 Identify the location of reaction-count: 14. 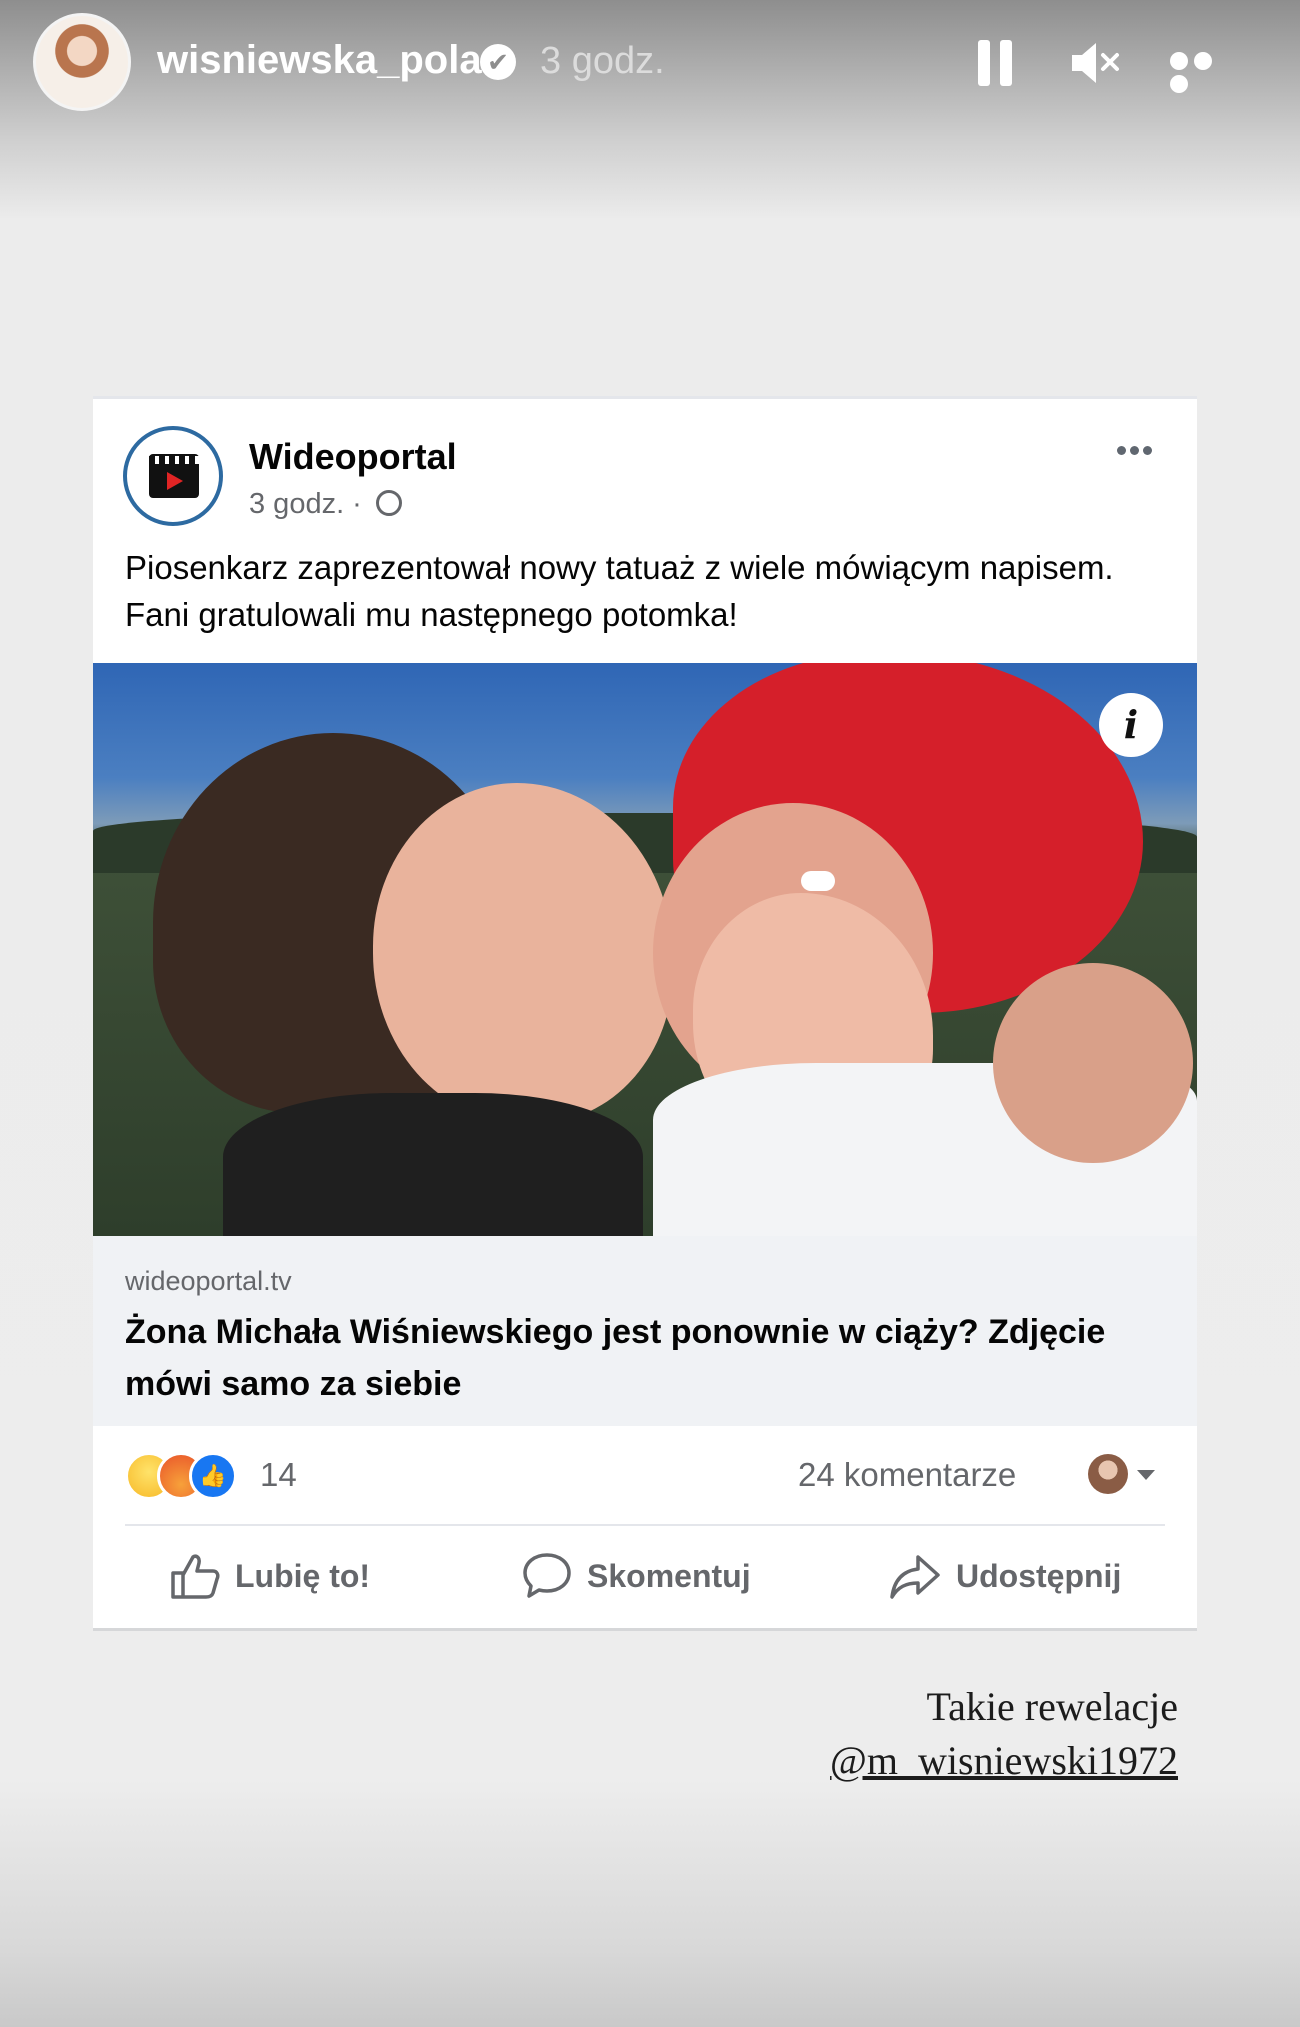
(278, 1474).